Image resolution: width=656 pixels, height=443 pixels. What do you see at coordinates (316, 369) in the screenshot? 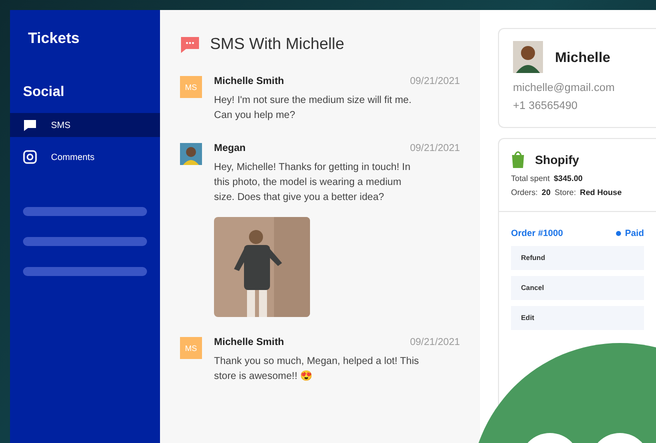
I see `message-text: Thank you so much, Megan, helped a lot! This store is awesome!! 😍` at bounding box center [316, 369].